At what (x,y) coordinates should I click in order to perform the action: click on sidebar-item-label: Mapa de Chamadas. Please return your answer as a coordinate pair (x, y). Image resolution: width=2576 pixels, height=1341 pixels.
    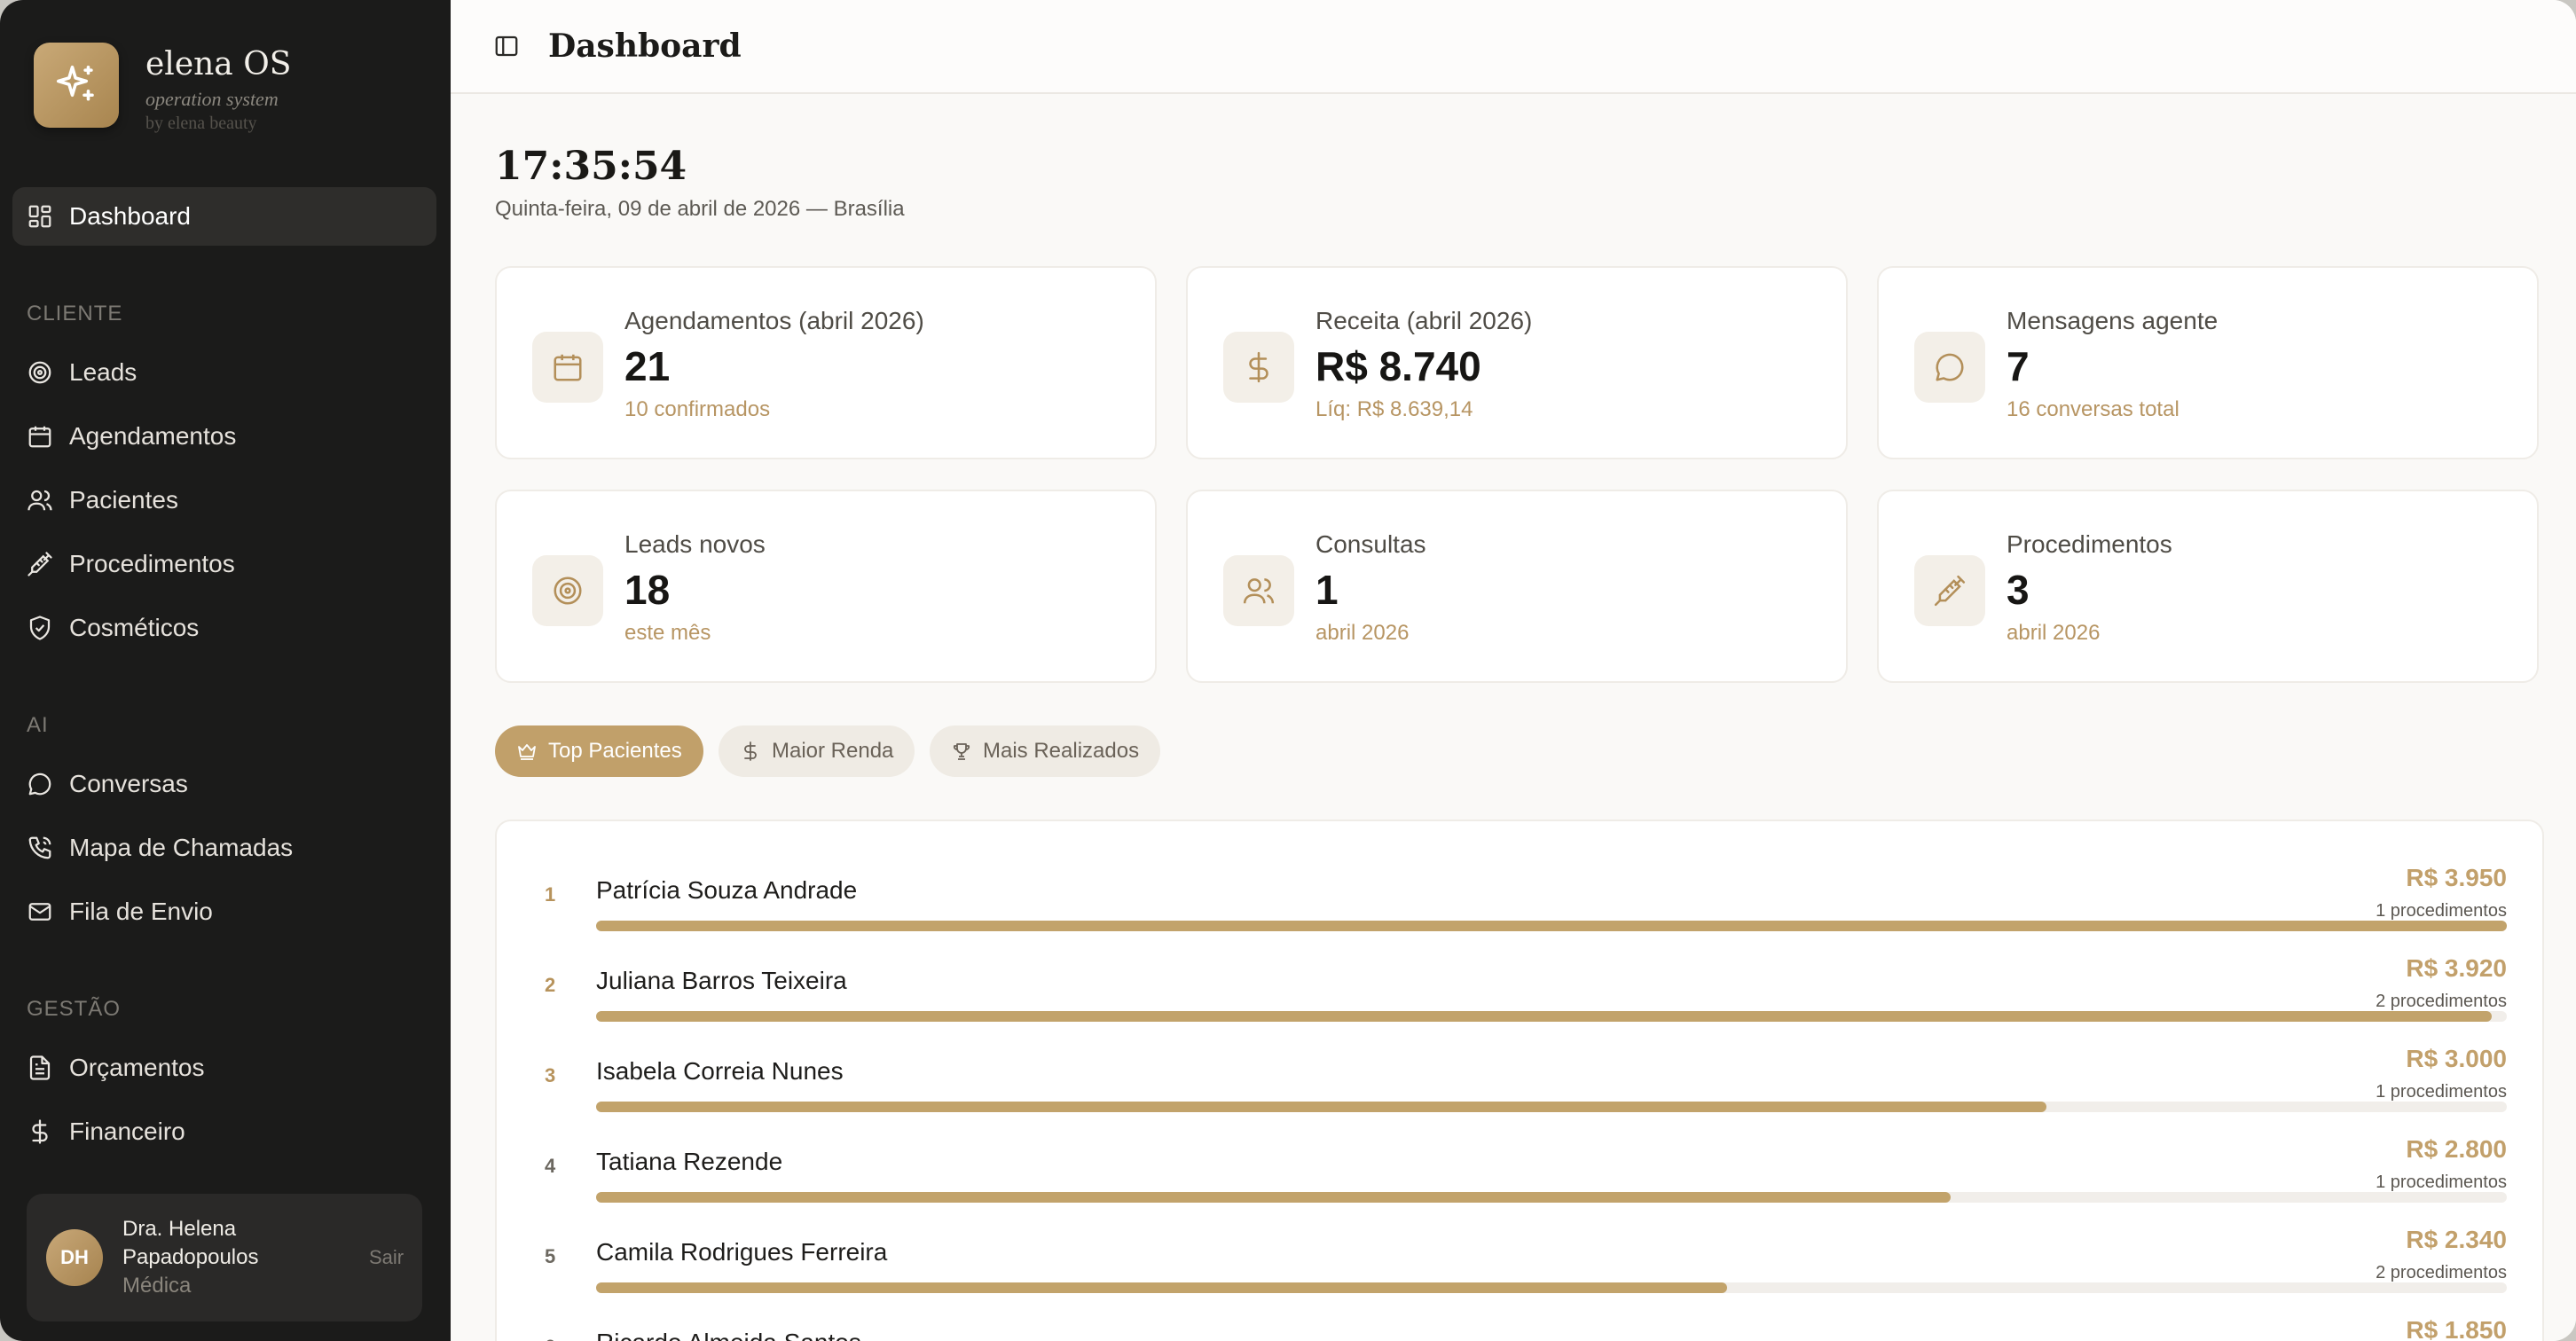
    Looking at the image, I should click on (181, 847).